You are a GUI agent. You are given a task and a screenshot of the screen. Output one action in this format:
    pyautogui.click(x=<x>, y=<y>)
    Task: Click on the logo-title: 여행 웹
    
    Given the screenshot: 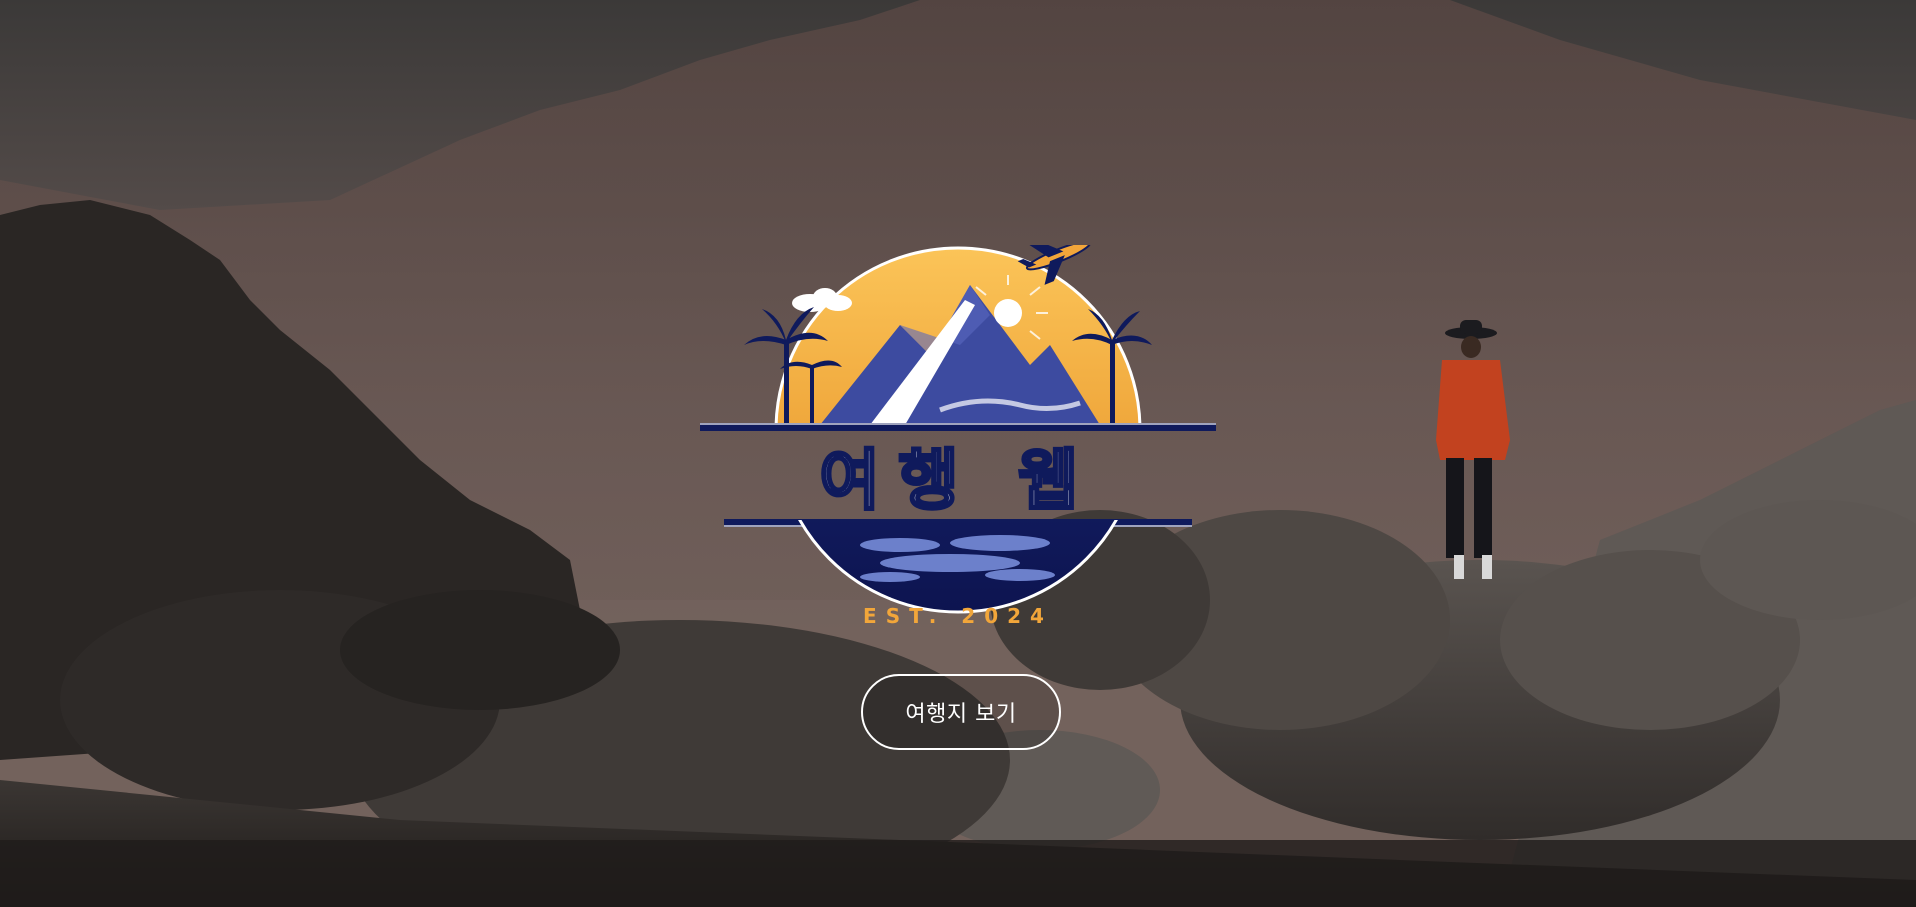 What is the action you would take?
    pyautogui.click(x=957, y=480)
    